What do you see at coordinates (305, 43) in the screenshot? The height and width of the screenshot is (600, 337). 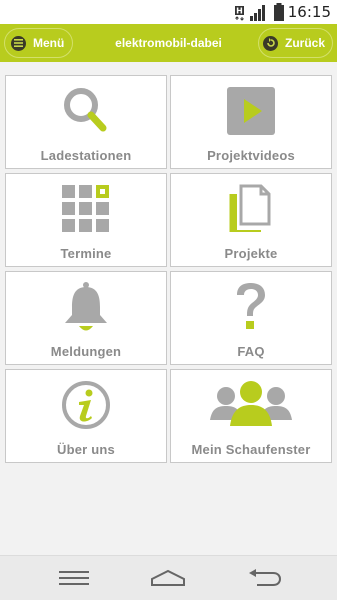 I see `back-label: Zurück` at bounding box center [305, 43].